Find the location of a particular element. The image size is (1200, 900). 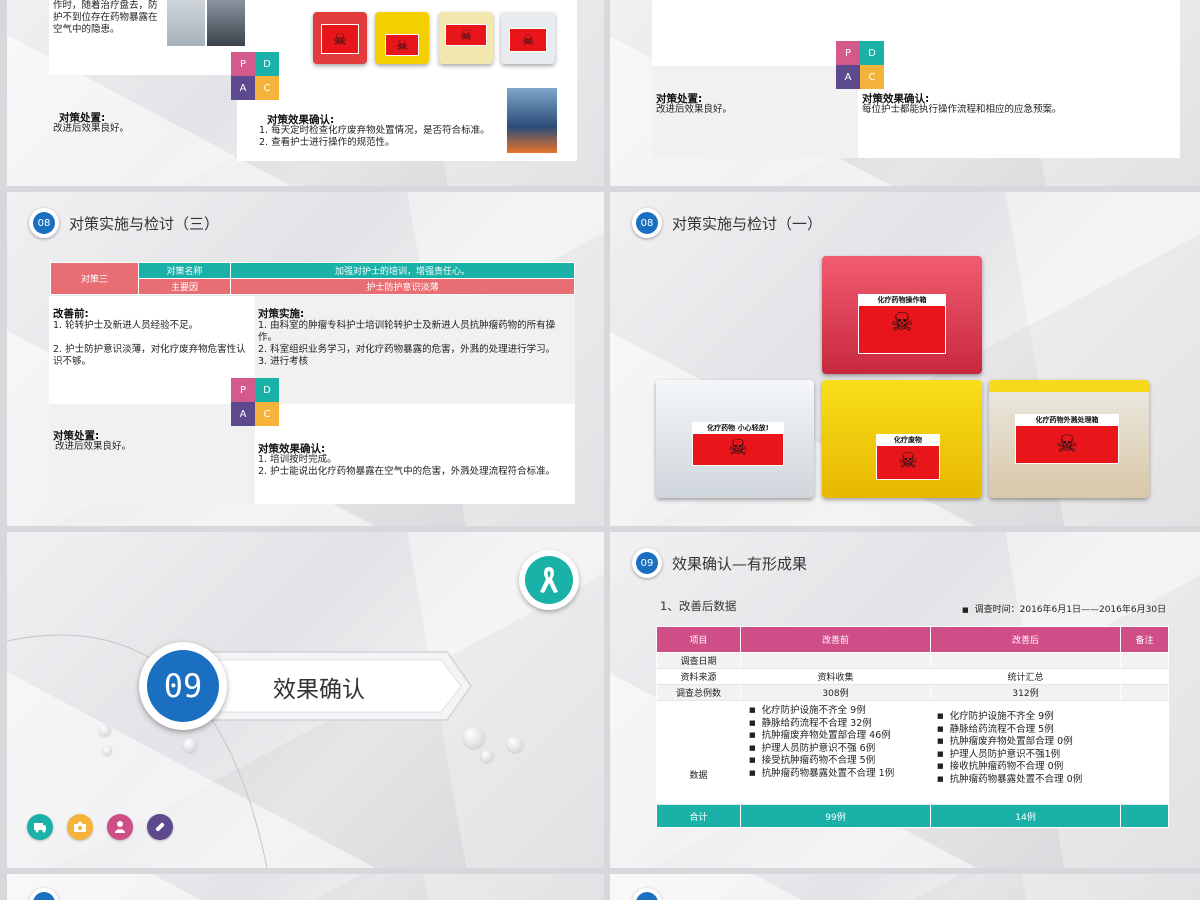

list-item: 抗肿瘤药物暴露处置不合理 1例 is located at coordinates (839, 774).